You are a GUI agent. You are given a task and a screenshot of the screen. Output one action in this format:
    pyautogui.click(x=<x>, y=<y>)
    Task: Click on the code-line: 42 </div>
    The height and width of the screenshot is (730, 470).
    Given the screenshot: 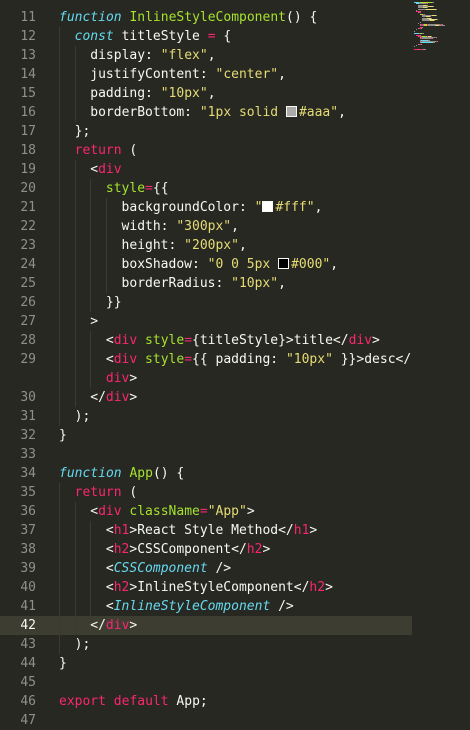 What is the action you would take?
    pyautogui.click(x=206, y=625)
    